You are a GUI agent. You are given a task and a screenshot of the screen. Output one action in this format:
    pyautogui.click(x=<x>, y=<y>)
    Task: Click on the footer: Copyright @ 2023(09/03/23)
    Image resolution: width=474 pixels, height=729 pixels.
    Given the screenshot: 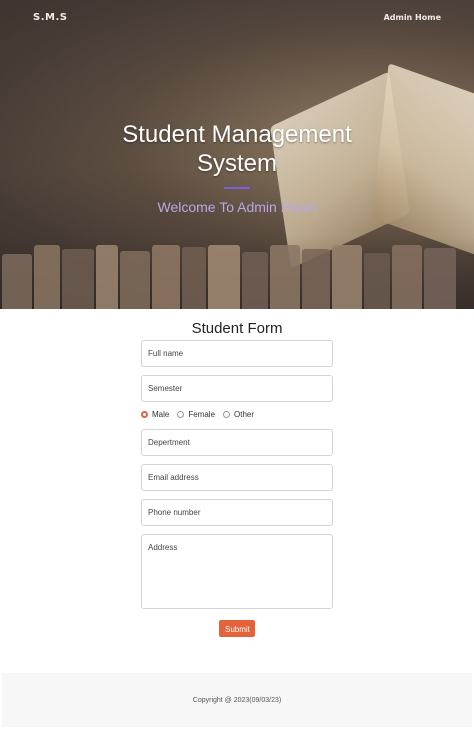 What is the action you would take?
    pyautogui.click(x=237, y=700)
    